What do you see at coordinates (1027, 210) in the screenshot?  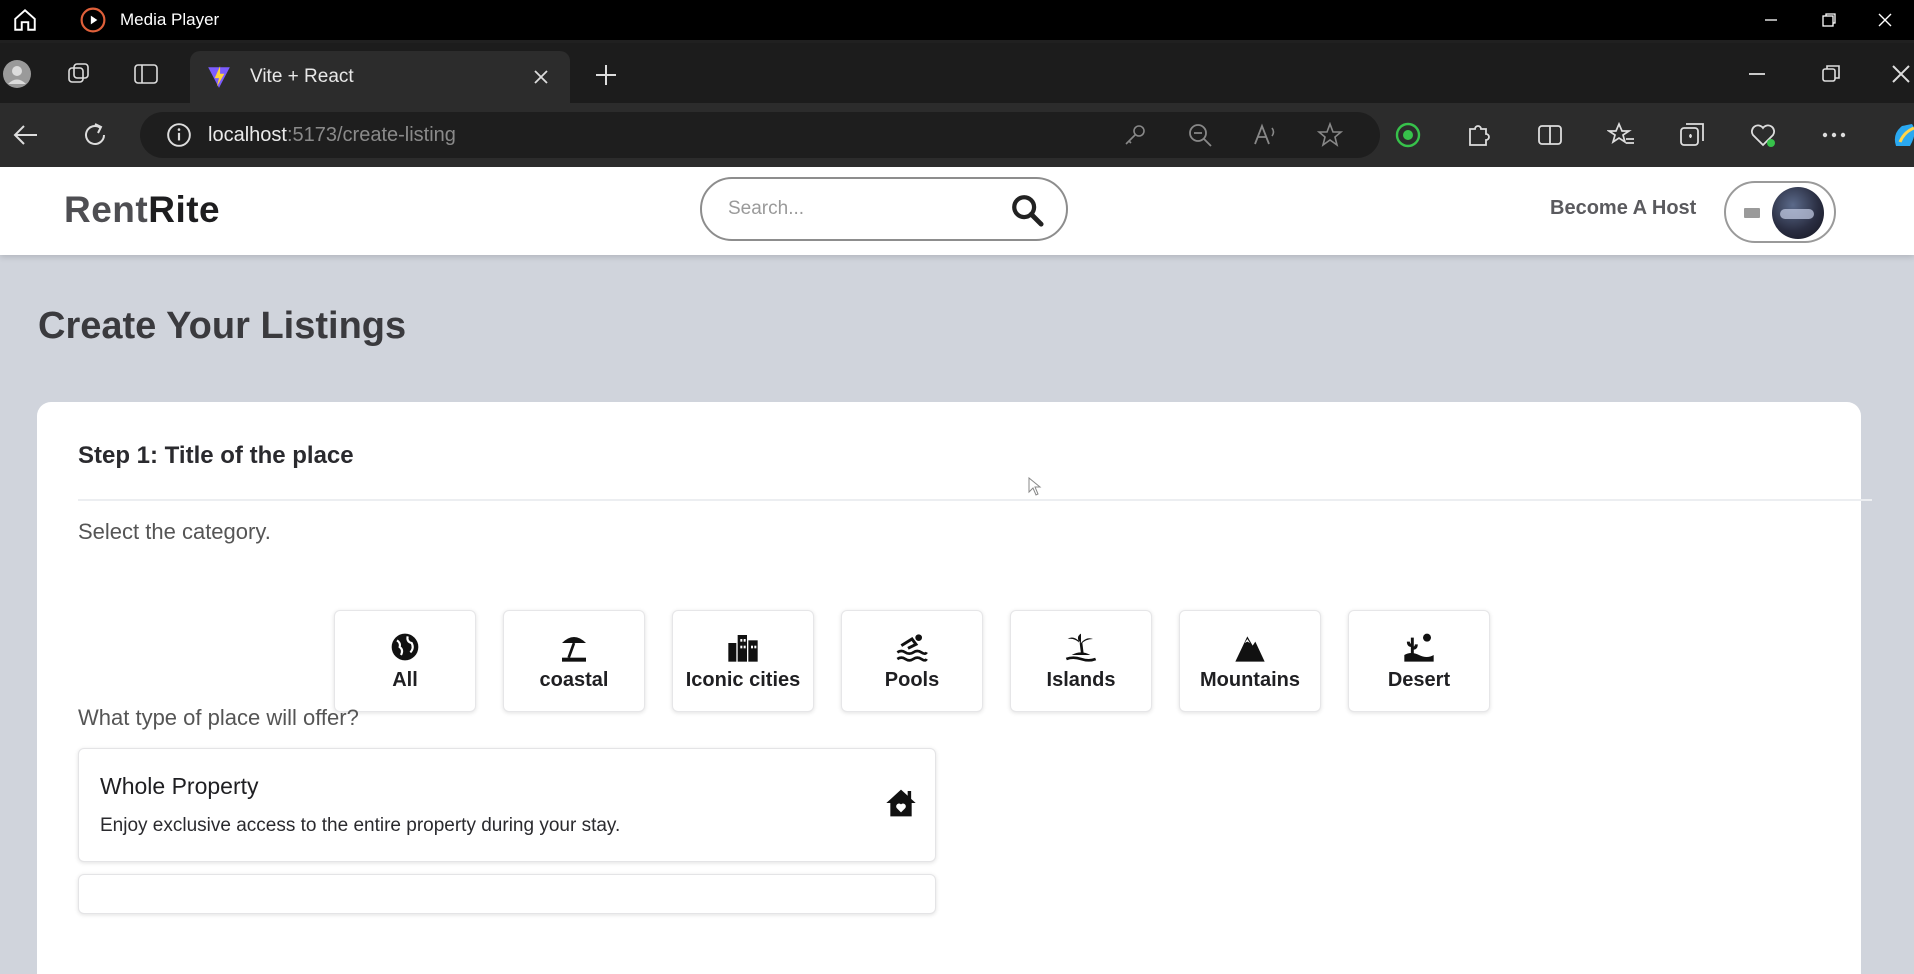 I see `search-icon` at bounding box center [1027, 210].